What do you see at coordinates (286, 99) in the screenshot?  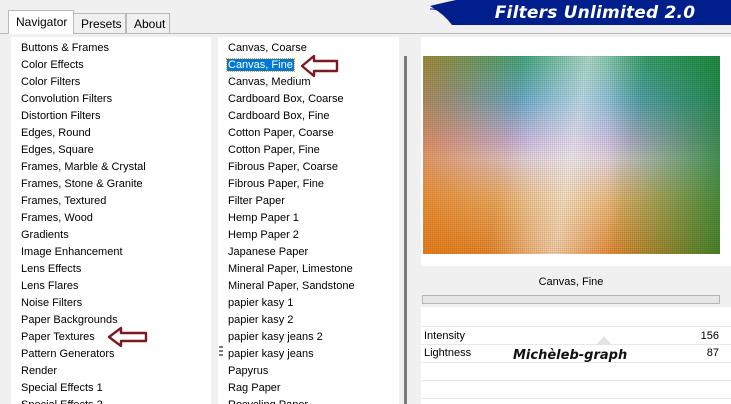 I see `filter-item-label: Cardboard Box, Coarse` at bounding box center [286, 99].